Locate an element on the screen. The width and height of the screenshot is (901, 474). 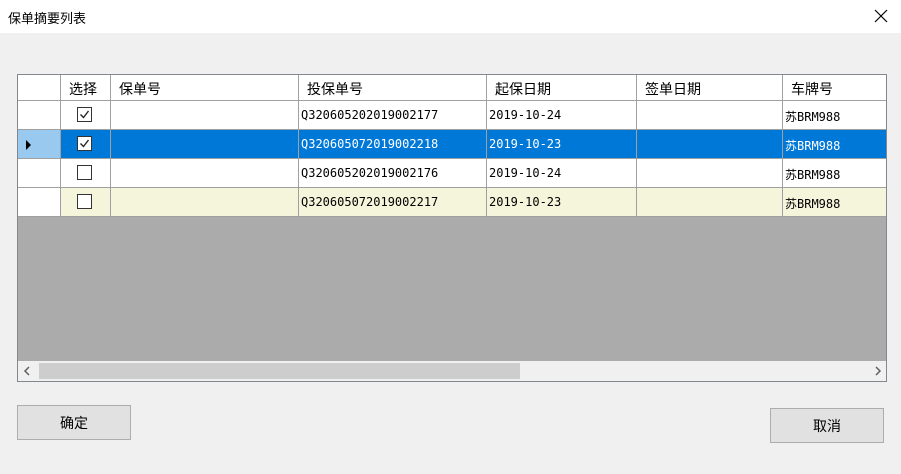
table-row: Q320605202019002177 2019-10-24 苏BRM988 is located at coordinates (452, 115).